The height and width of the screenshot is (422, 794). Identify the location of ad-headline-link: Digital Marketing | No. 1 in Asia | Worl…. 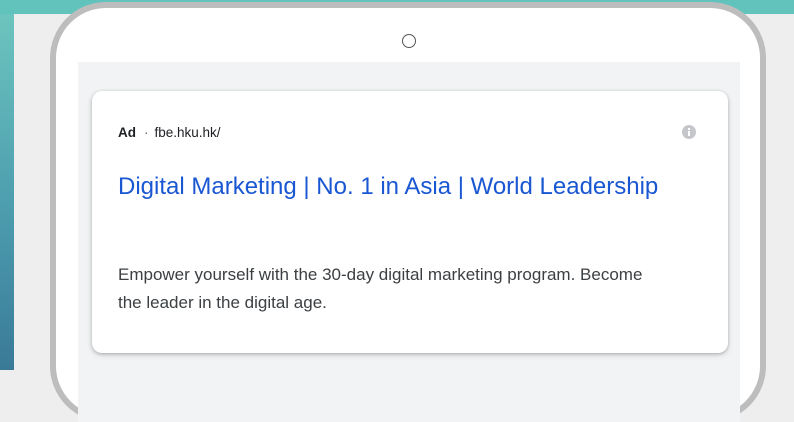
(398, 187).